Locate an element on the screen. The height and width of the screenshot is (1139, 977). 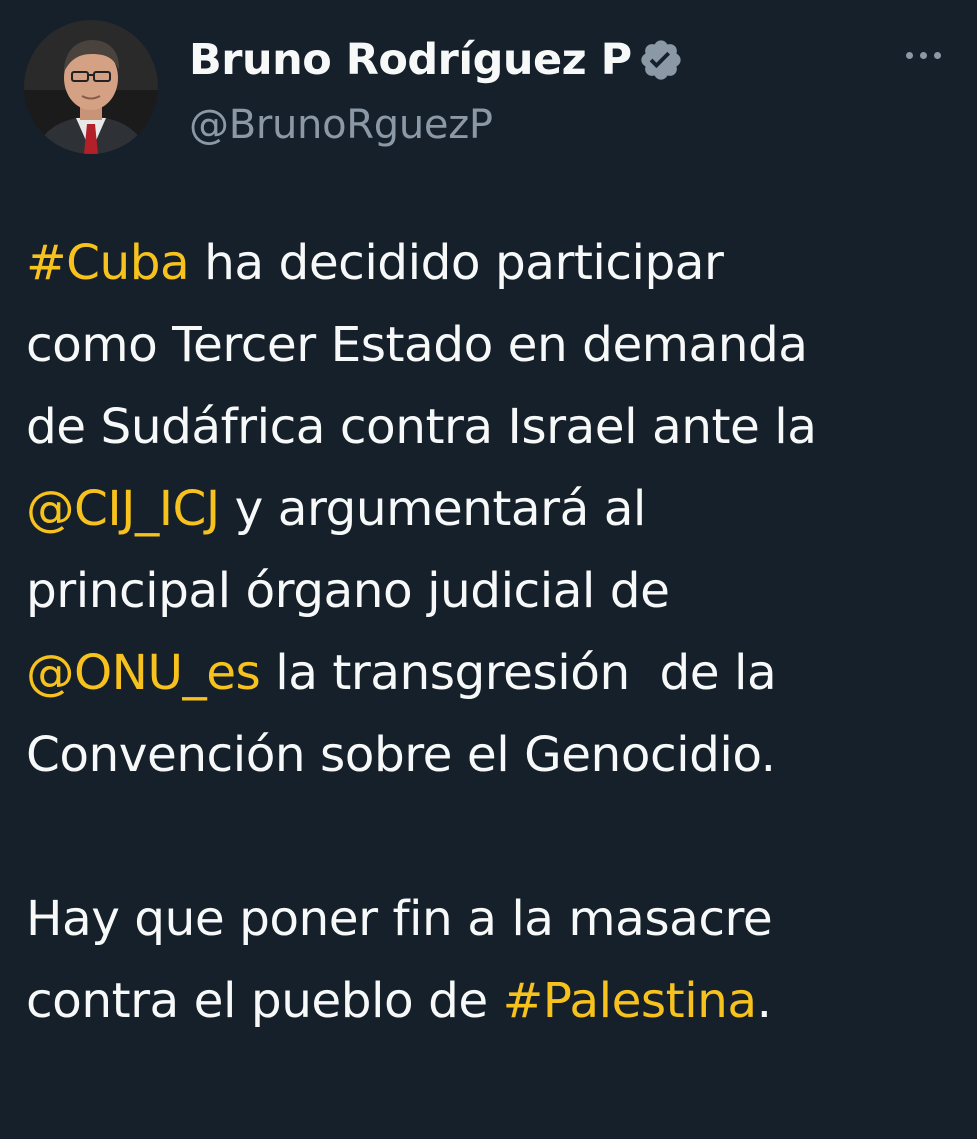
tweet-line: @CIJ_ICJ y argumentará al is located at coordinates (496, 509).